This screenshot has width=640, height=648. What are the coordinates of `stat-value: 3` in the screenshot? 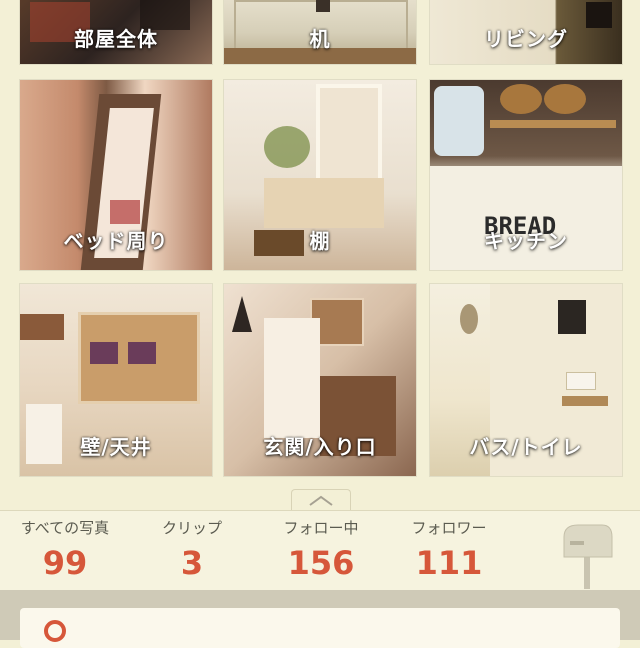 It's located at (192, 563).